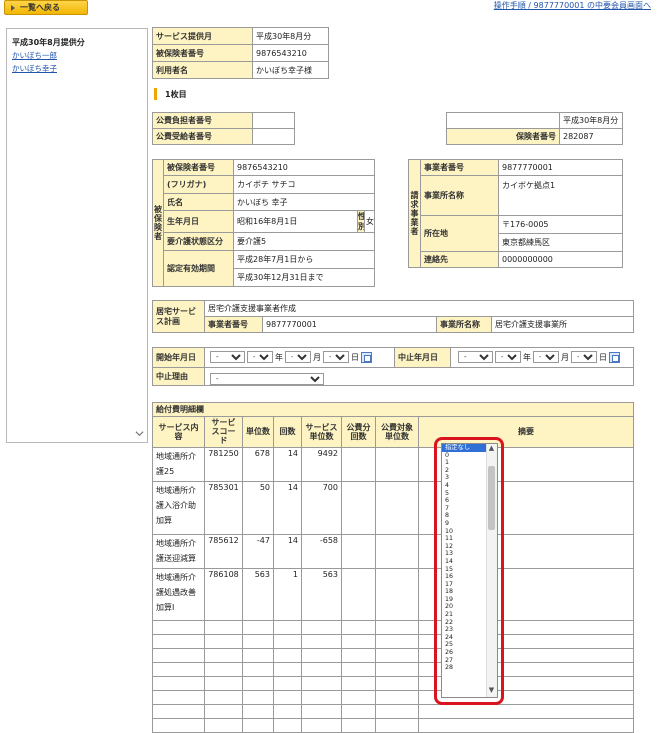  I want to click on chevron-down-icon, so click(139, 433).